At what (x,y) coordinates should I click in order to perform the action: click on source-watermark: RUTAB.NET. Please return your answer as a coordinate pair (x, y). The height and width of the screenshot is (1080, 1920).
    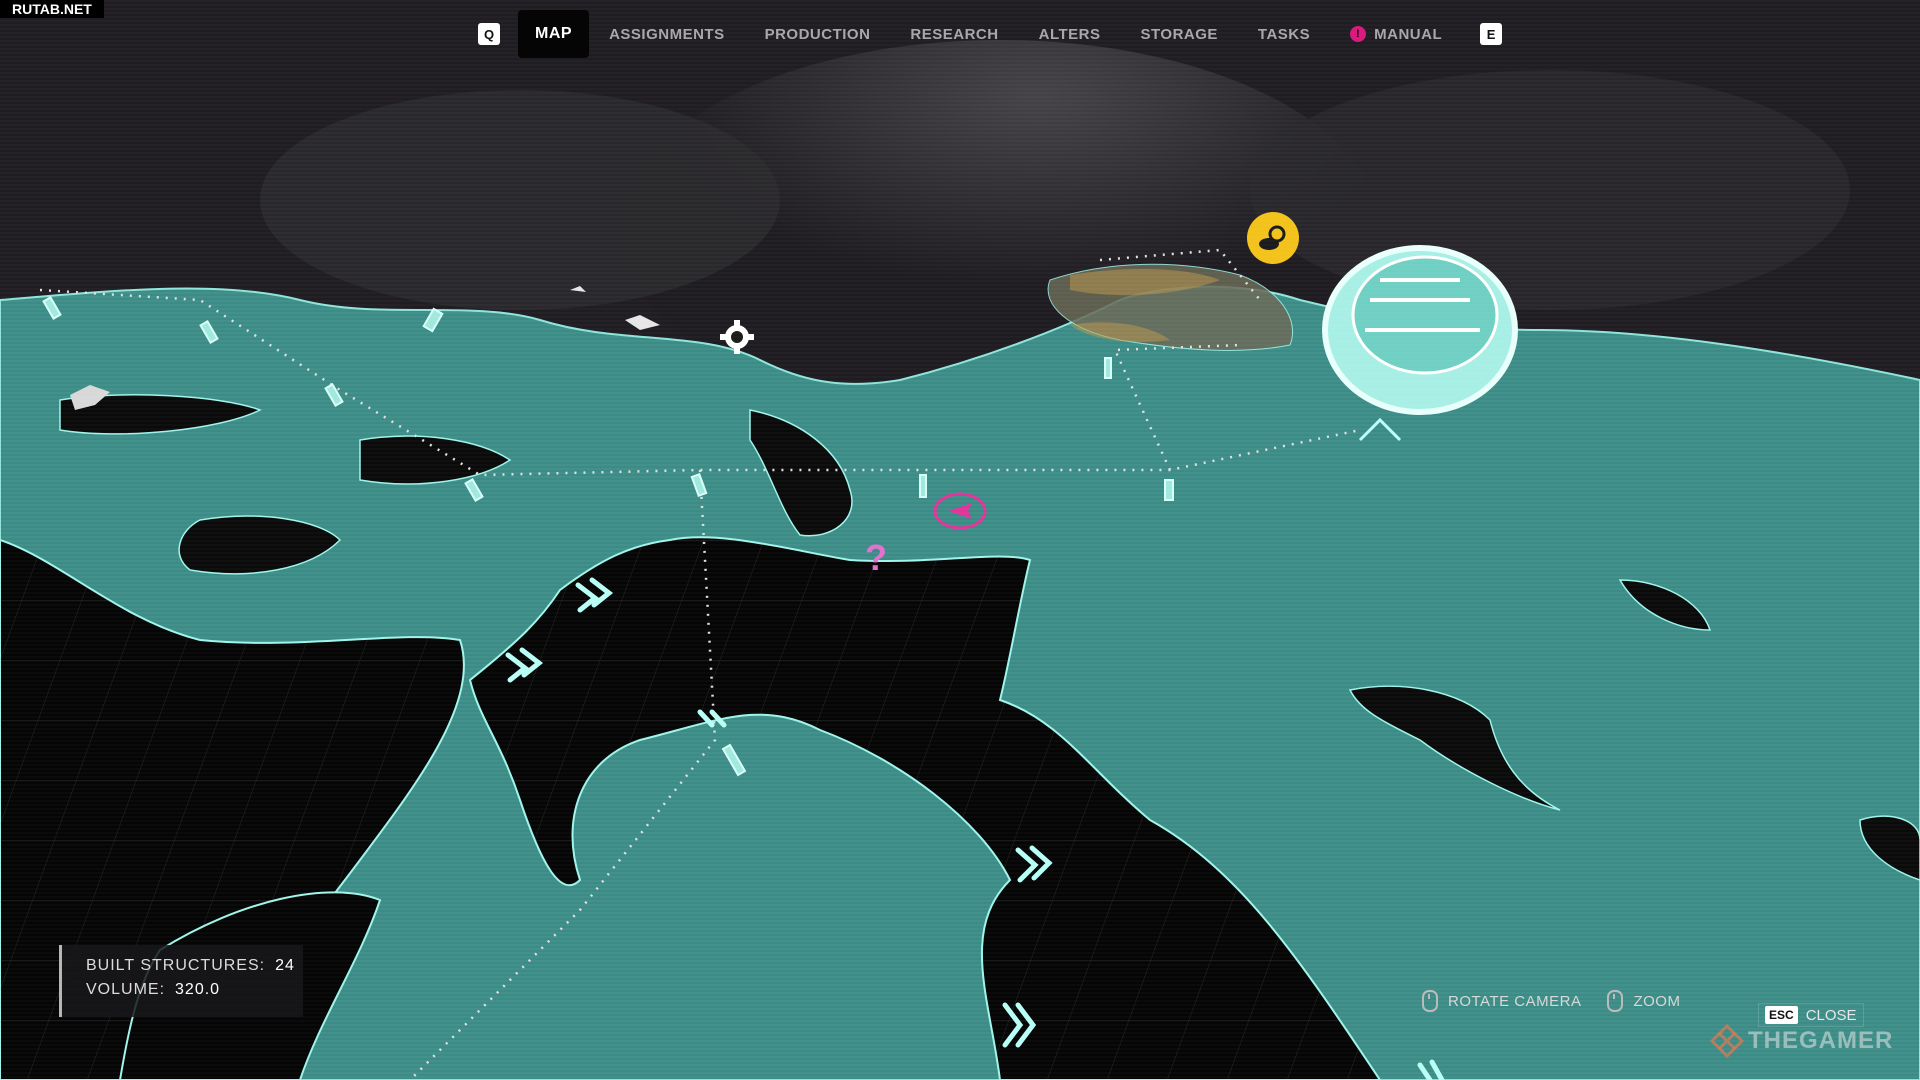
    Looking at the image, I should click on (52, 9).